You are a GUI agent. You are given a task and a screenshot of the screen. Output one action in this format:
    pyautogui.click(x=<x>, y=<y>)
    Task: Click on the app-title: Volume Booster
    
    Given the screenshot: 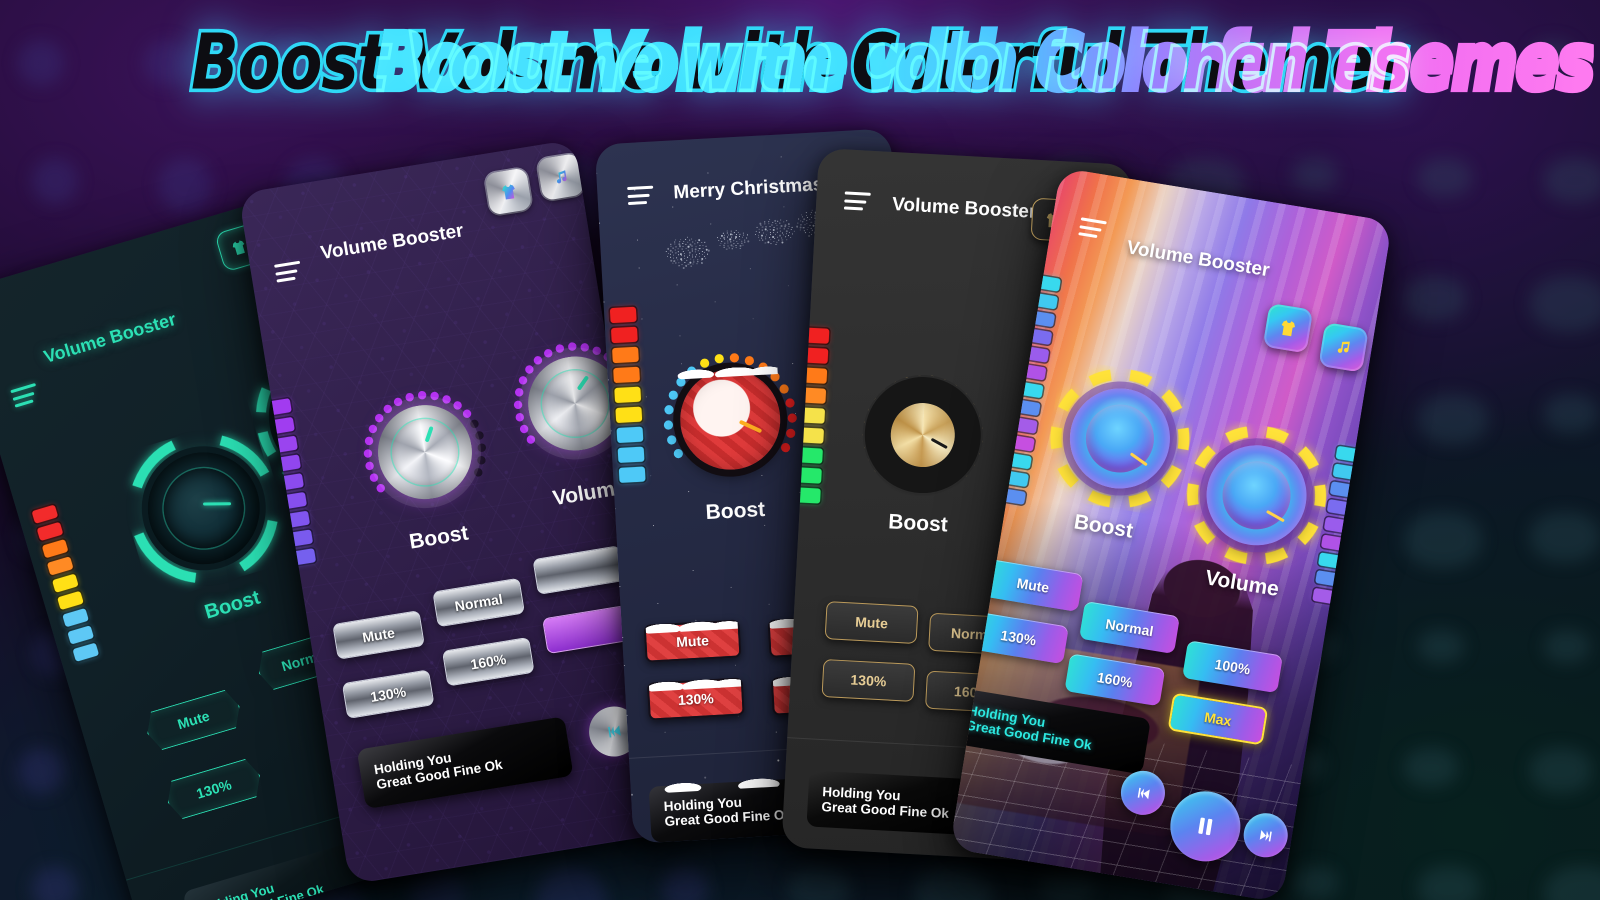 What is the action you would take?
    pyautogui.click(x=110, y=337)
    